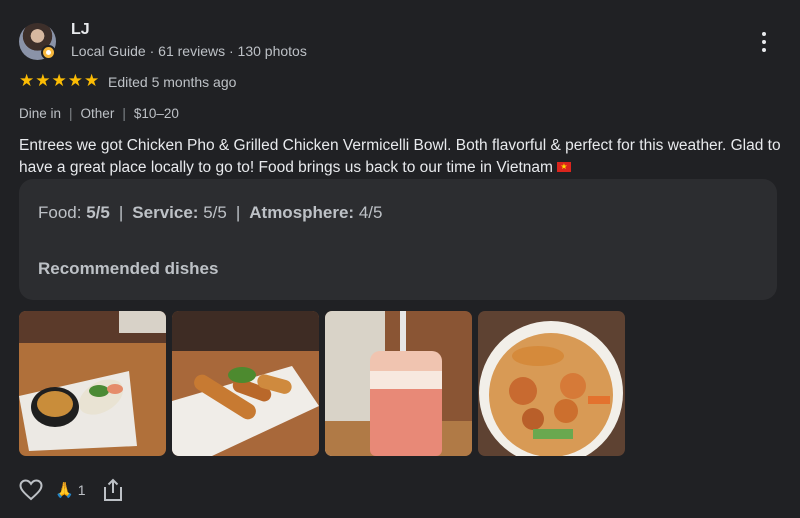 This screenshot has height=518, width=800. I want to click on reviewer-stats: Local Guide · 61 reviews · 130 photos, so click(189, 51).